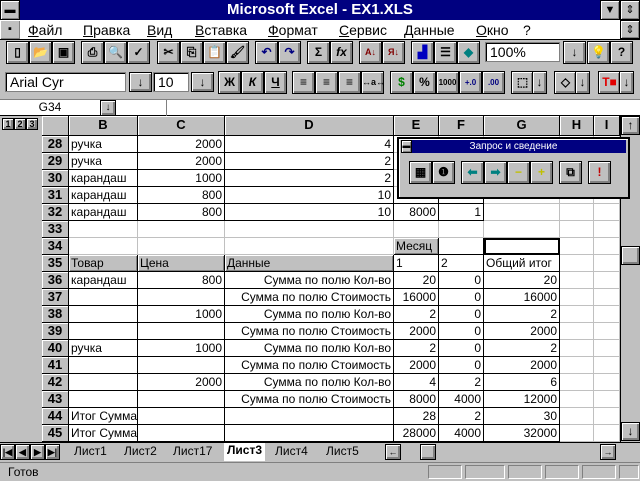  What do you see at coordinates (518, 172) in the screenshot?
I see `hide-detail-icon: −` at bounding box center [518, 172].